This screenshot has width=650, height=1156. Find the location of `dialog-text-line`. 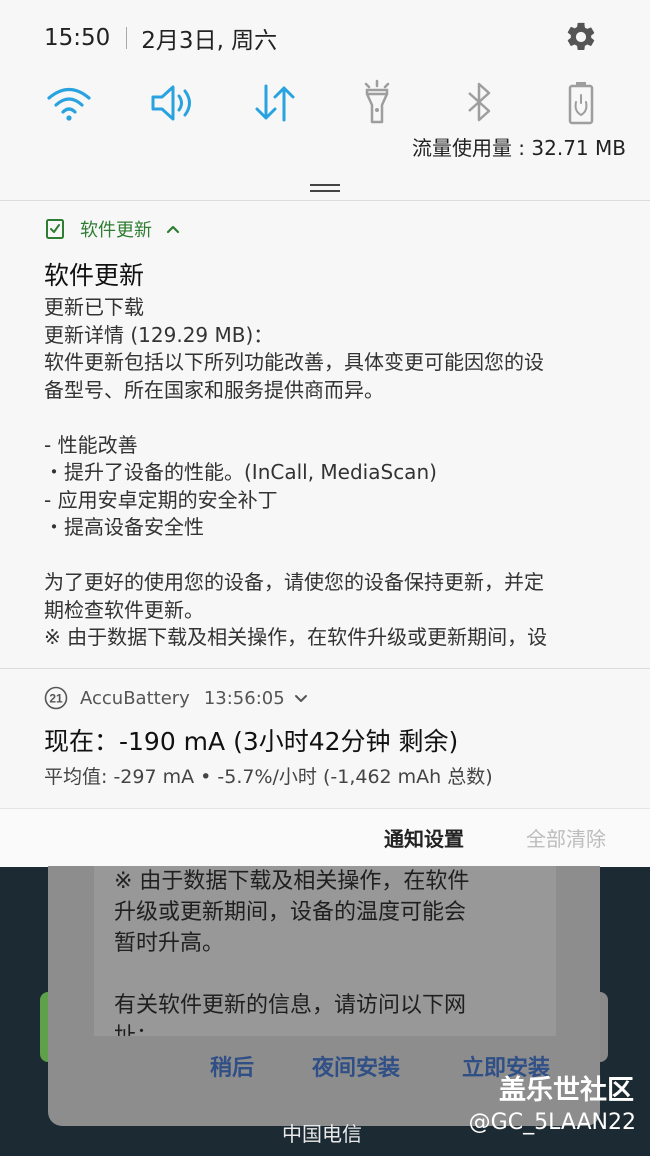

dialog-text-line is located at coordinates (291, 974).